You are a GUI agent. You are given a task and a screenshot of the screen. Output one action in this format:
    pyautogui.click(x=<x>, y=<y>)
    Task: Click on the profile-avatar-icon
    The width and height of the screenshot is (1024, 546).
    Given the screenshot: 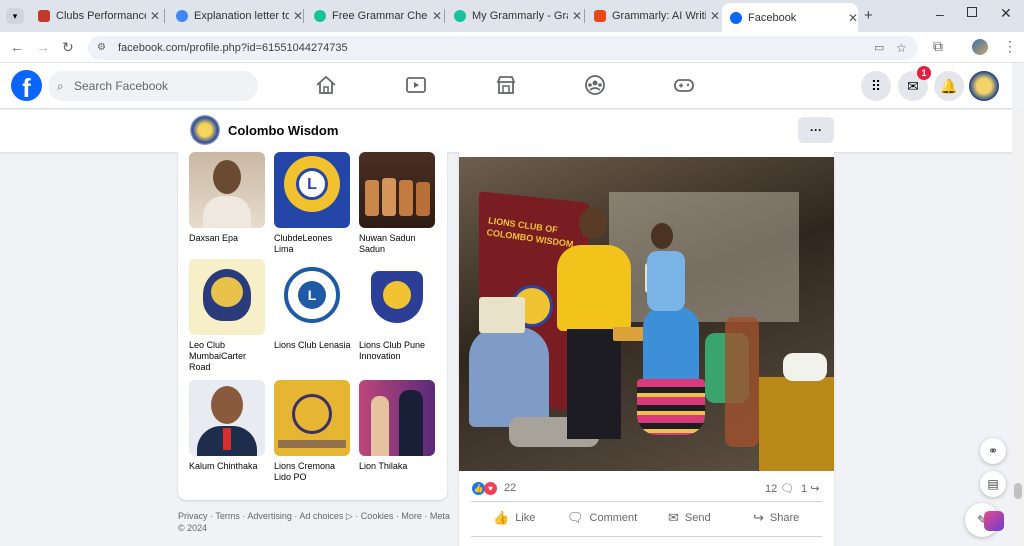 What is the action you would take?
    pyautogui.click(x=980, y=47)
    